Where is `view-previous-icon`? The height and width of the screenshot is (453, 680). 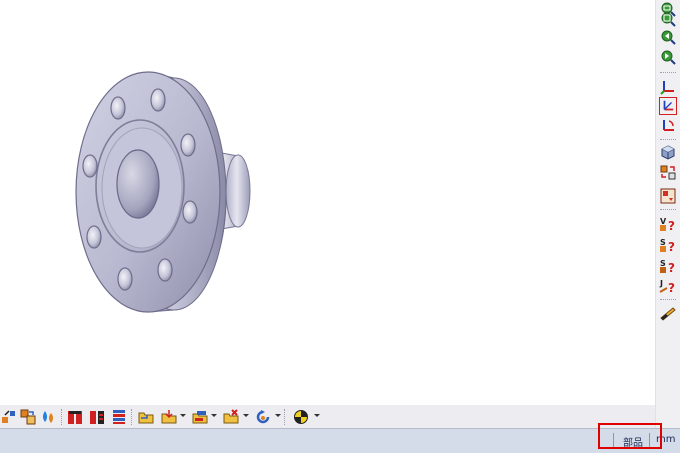 view-previous-icon is located at coordinates (668, 37).